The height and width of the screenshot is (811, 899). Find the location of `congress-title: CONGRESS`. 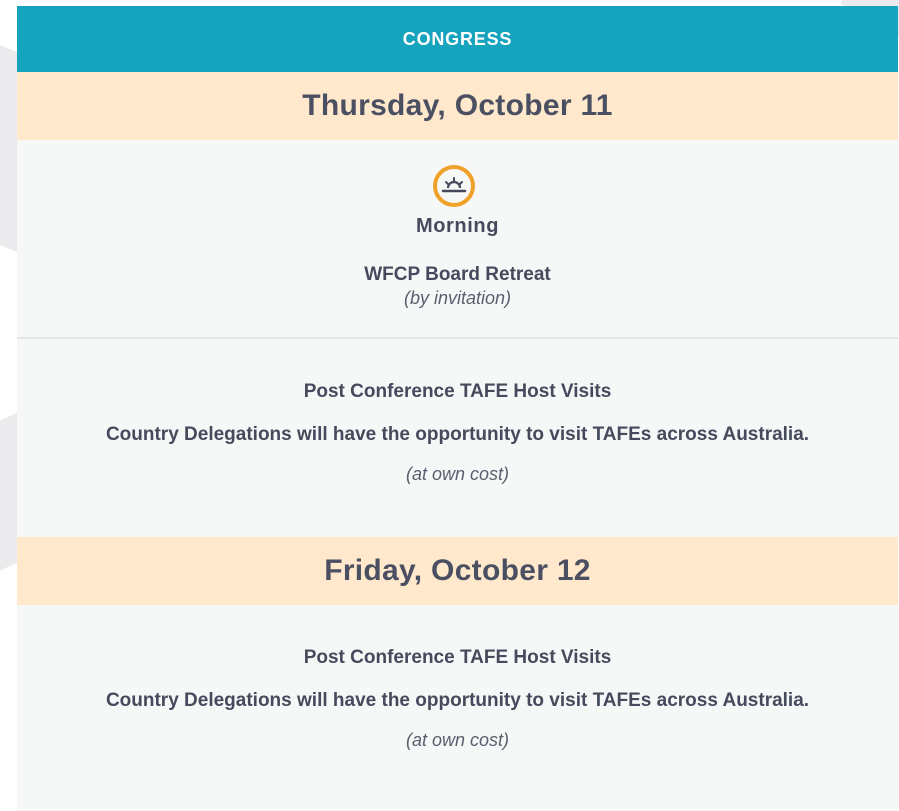

congress-title: CONGRESS is located at coordinates (457, 38).